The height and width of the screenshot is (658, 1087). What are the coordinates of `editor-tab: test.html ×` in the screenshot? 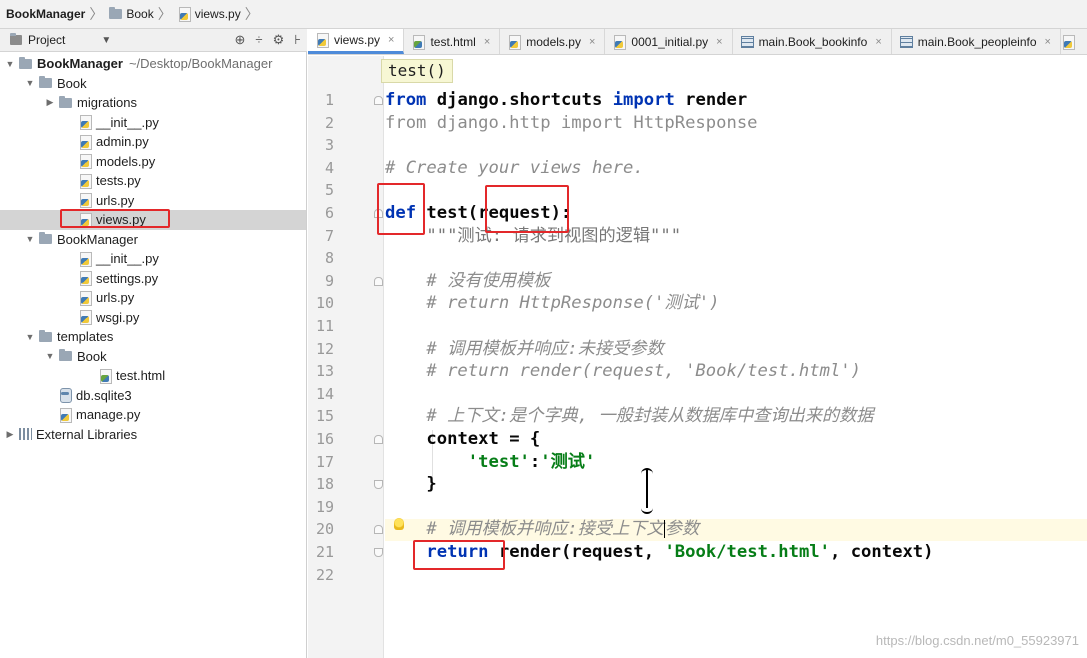 It's located at (452, 41).